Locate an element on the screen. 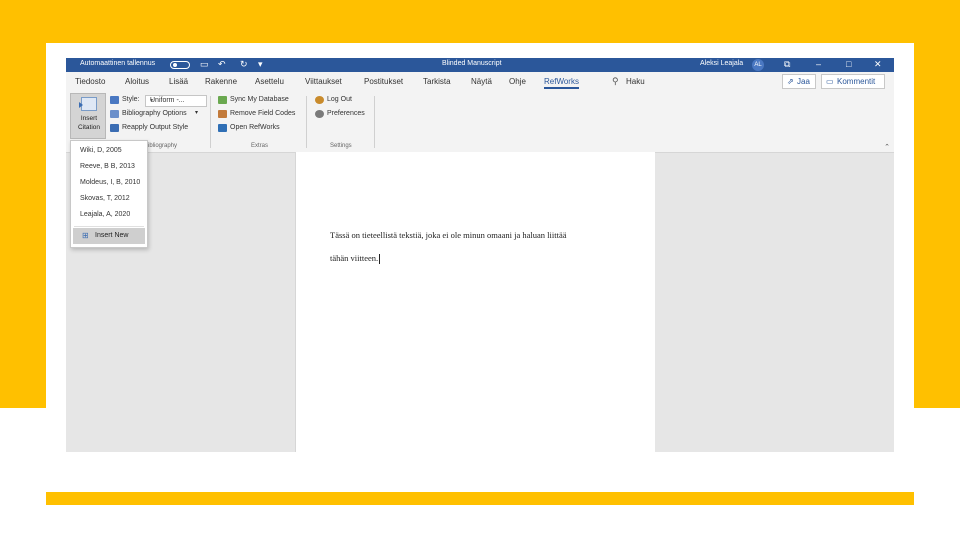  tab-nayta: Näytä is located at coordinates (481, 81).